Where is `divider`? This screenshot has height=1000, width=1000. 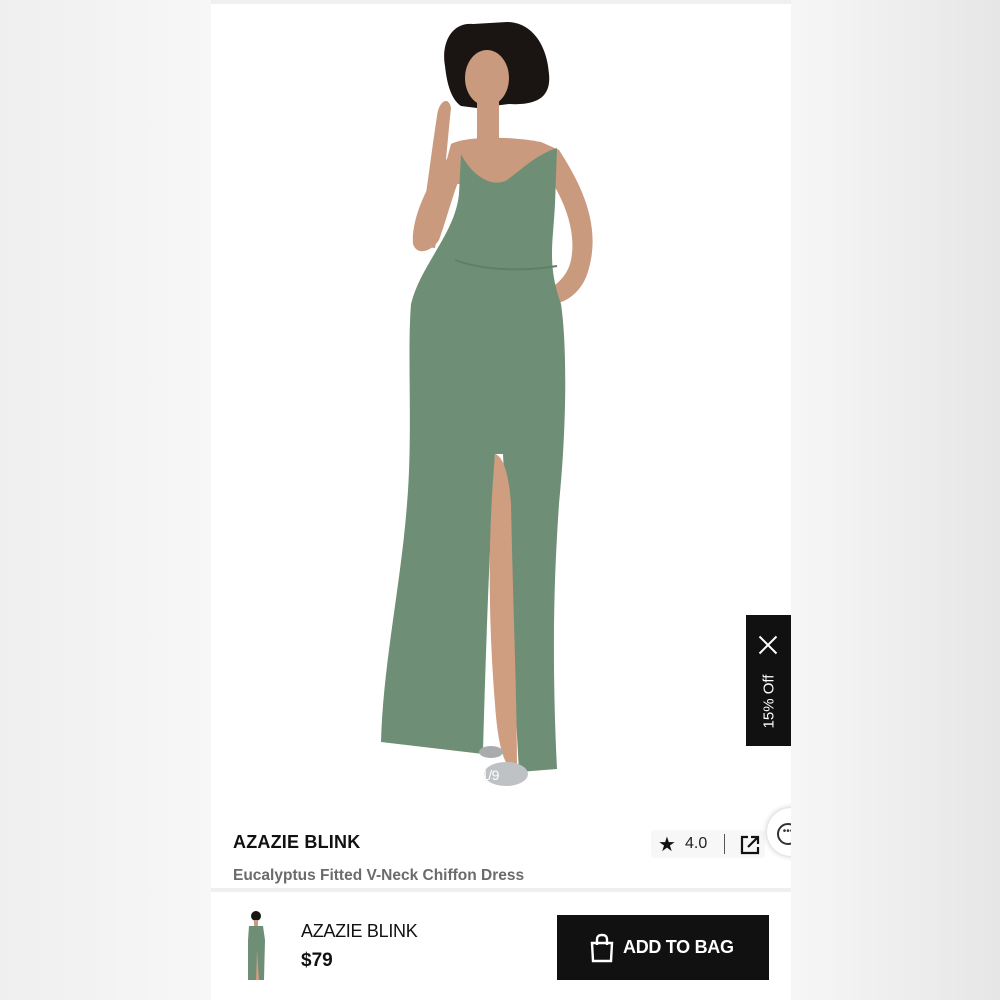 divider is located at coordinates (724, 844).